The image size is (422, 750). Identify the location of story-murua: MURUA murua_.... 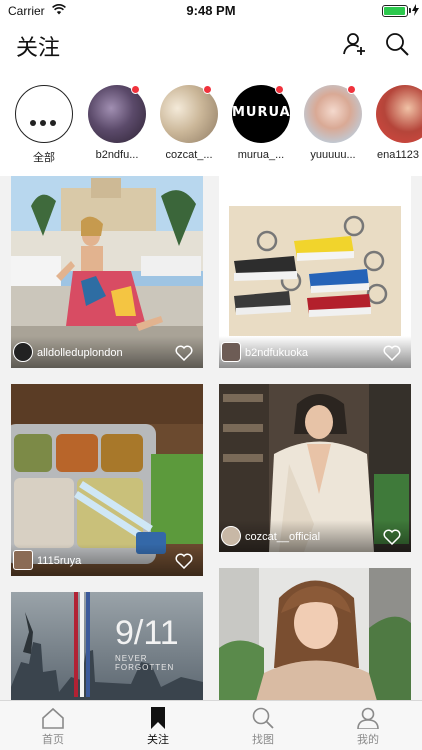
(261, 123).